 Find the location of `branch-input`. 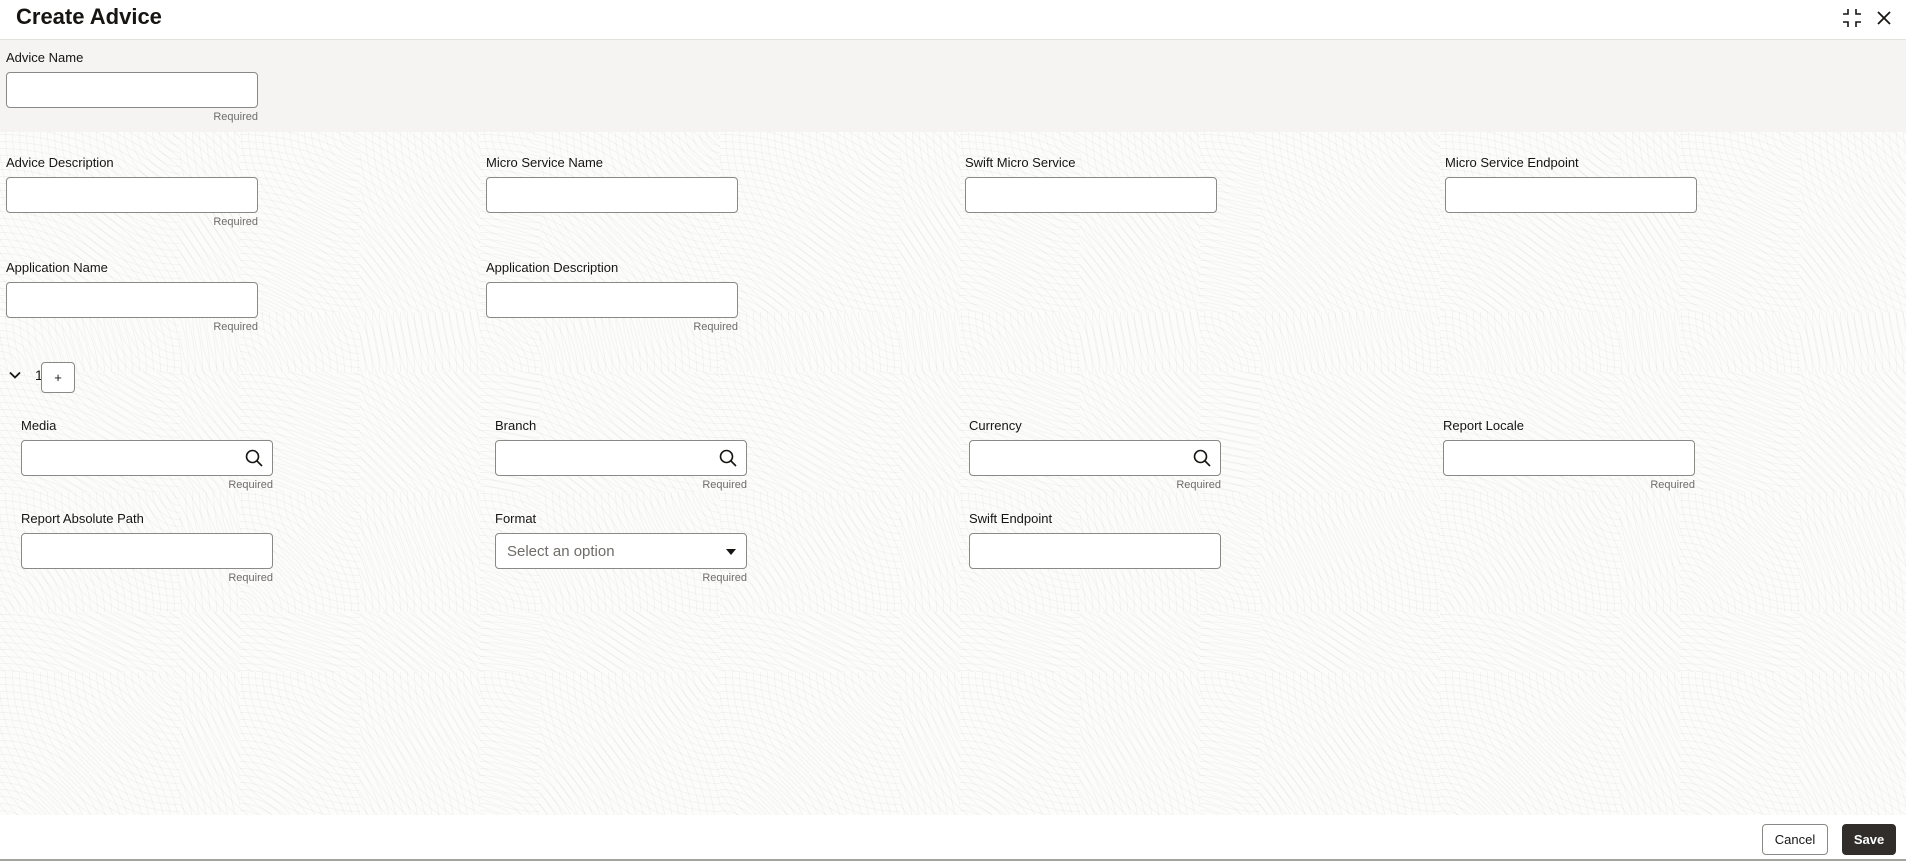

branch-input is located at coordinates (621, 458).